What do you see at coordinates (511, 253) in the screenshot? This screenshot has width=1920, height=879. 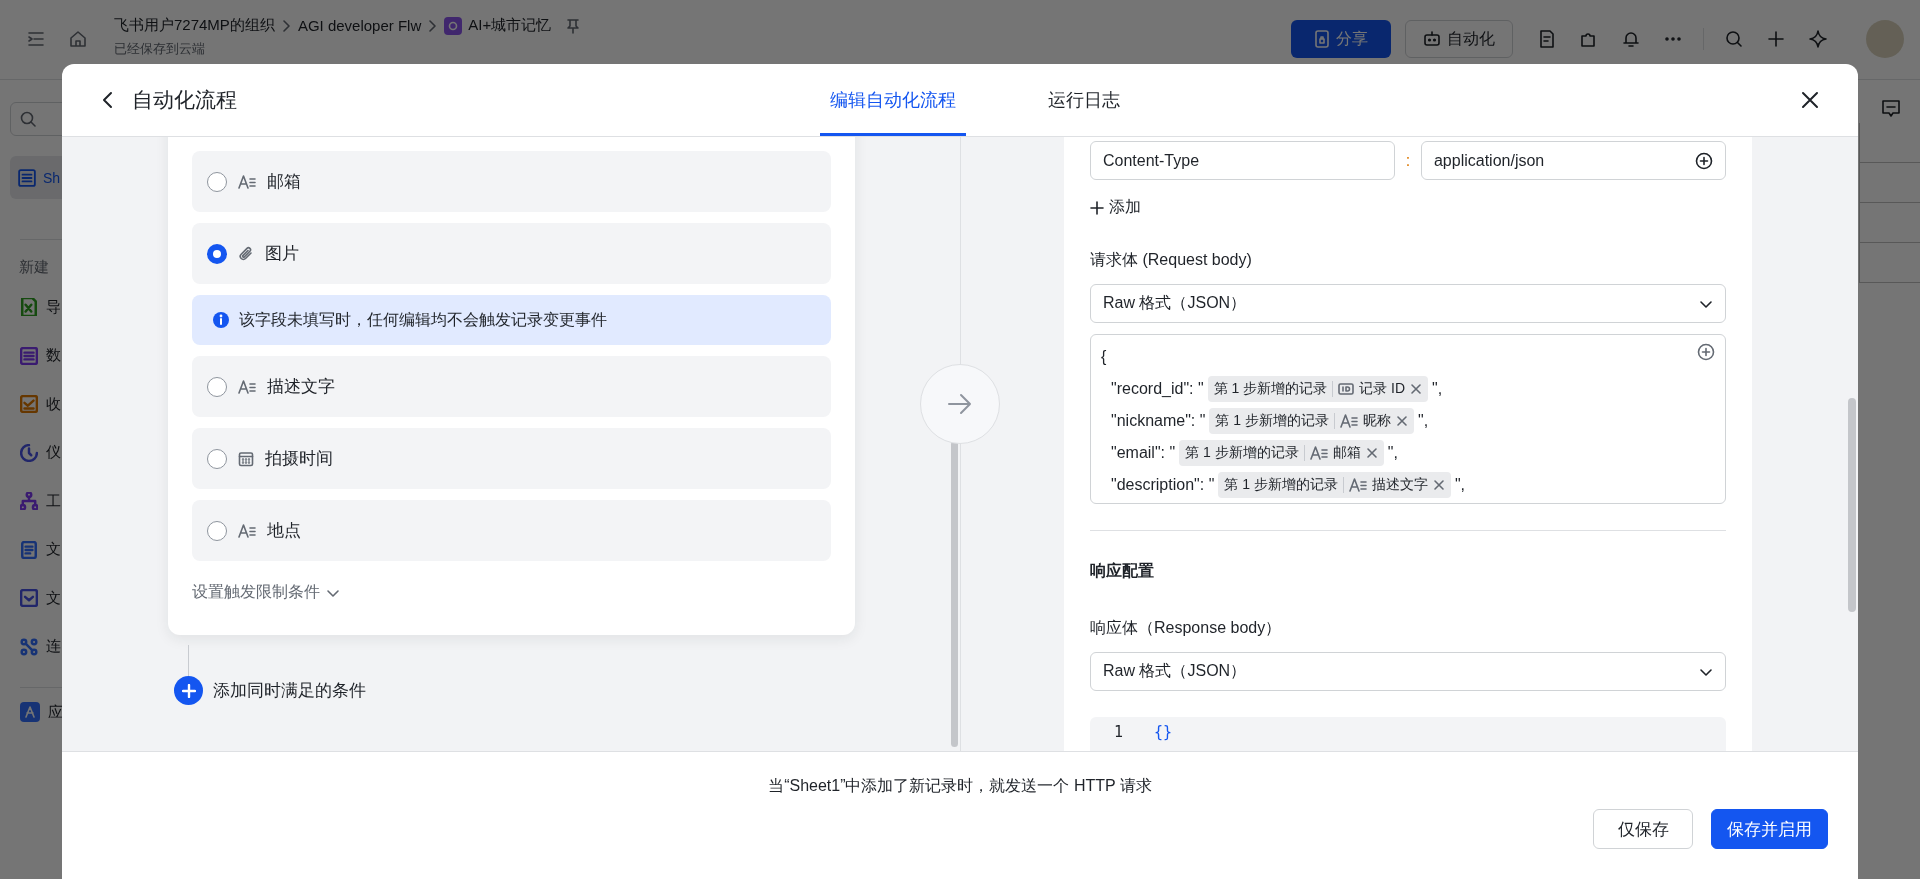 I see `field-option: 图片` at bounding box center [511, 253].